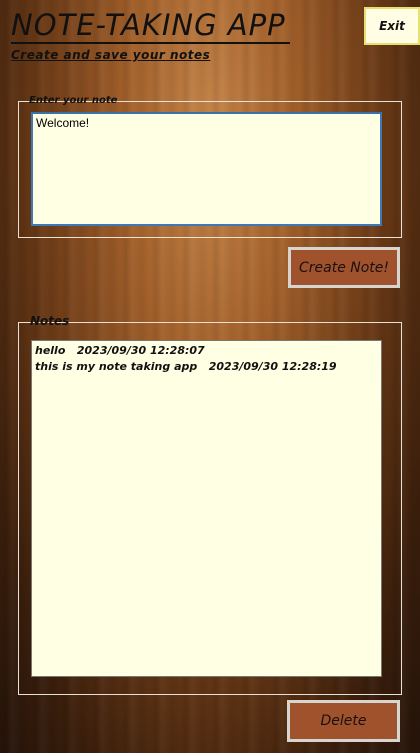 The width and height of the screenshot is (420, 753). I want to click on note-textarea: Welcome!, so click(206, 169).